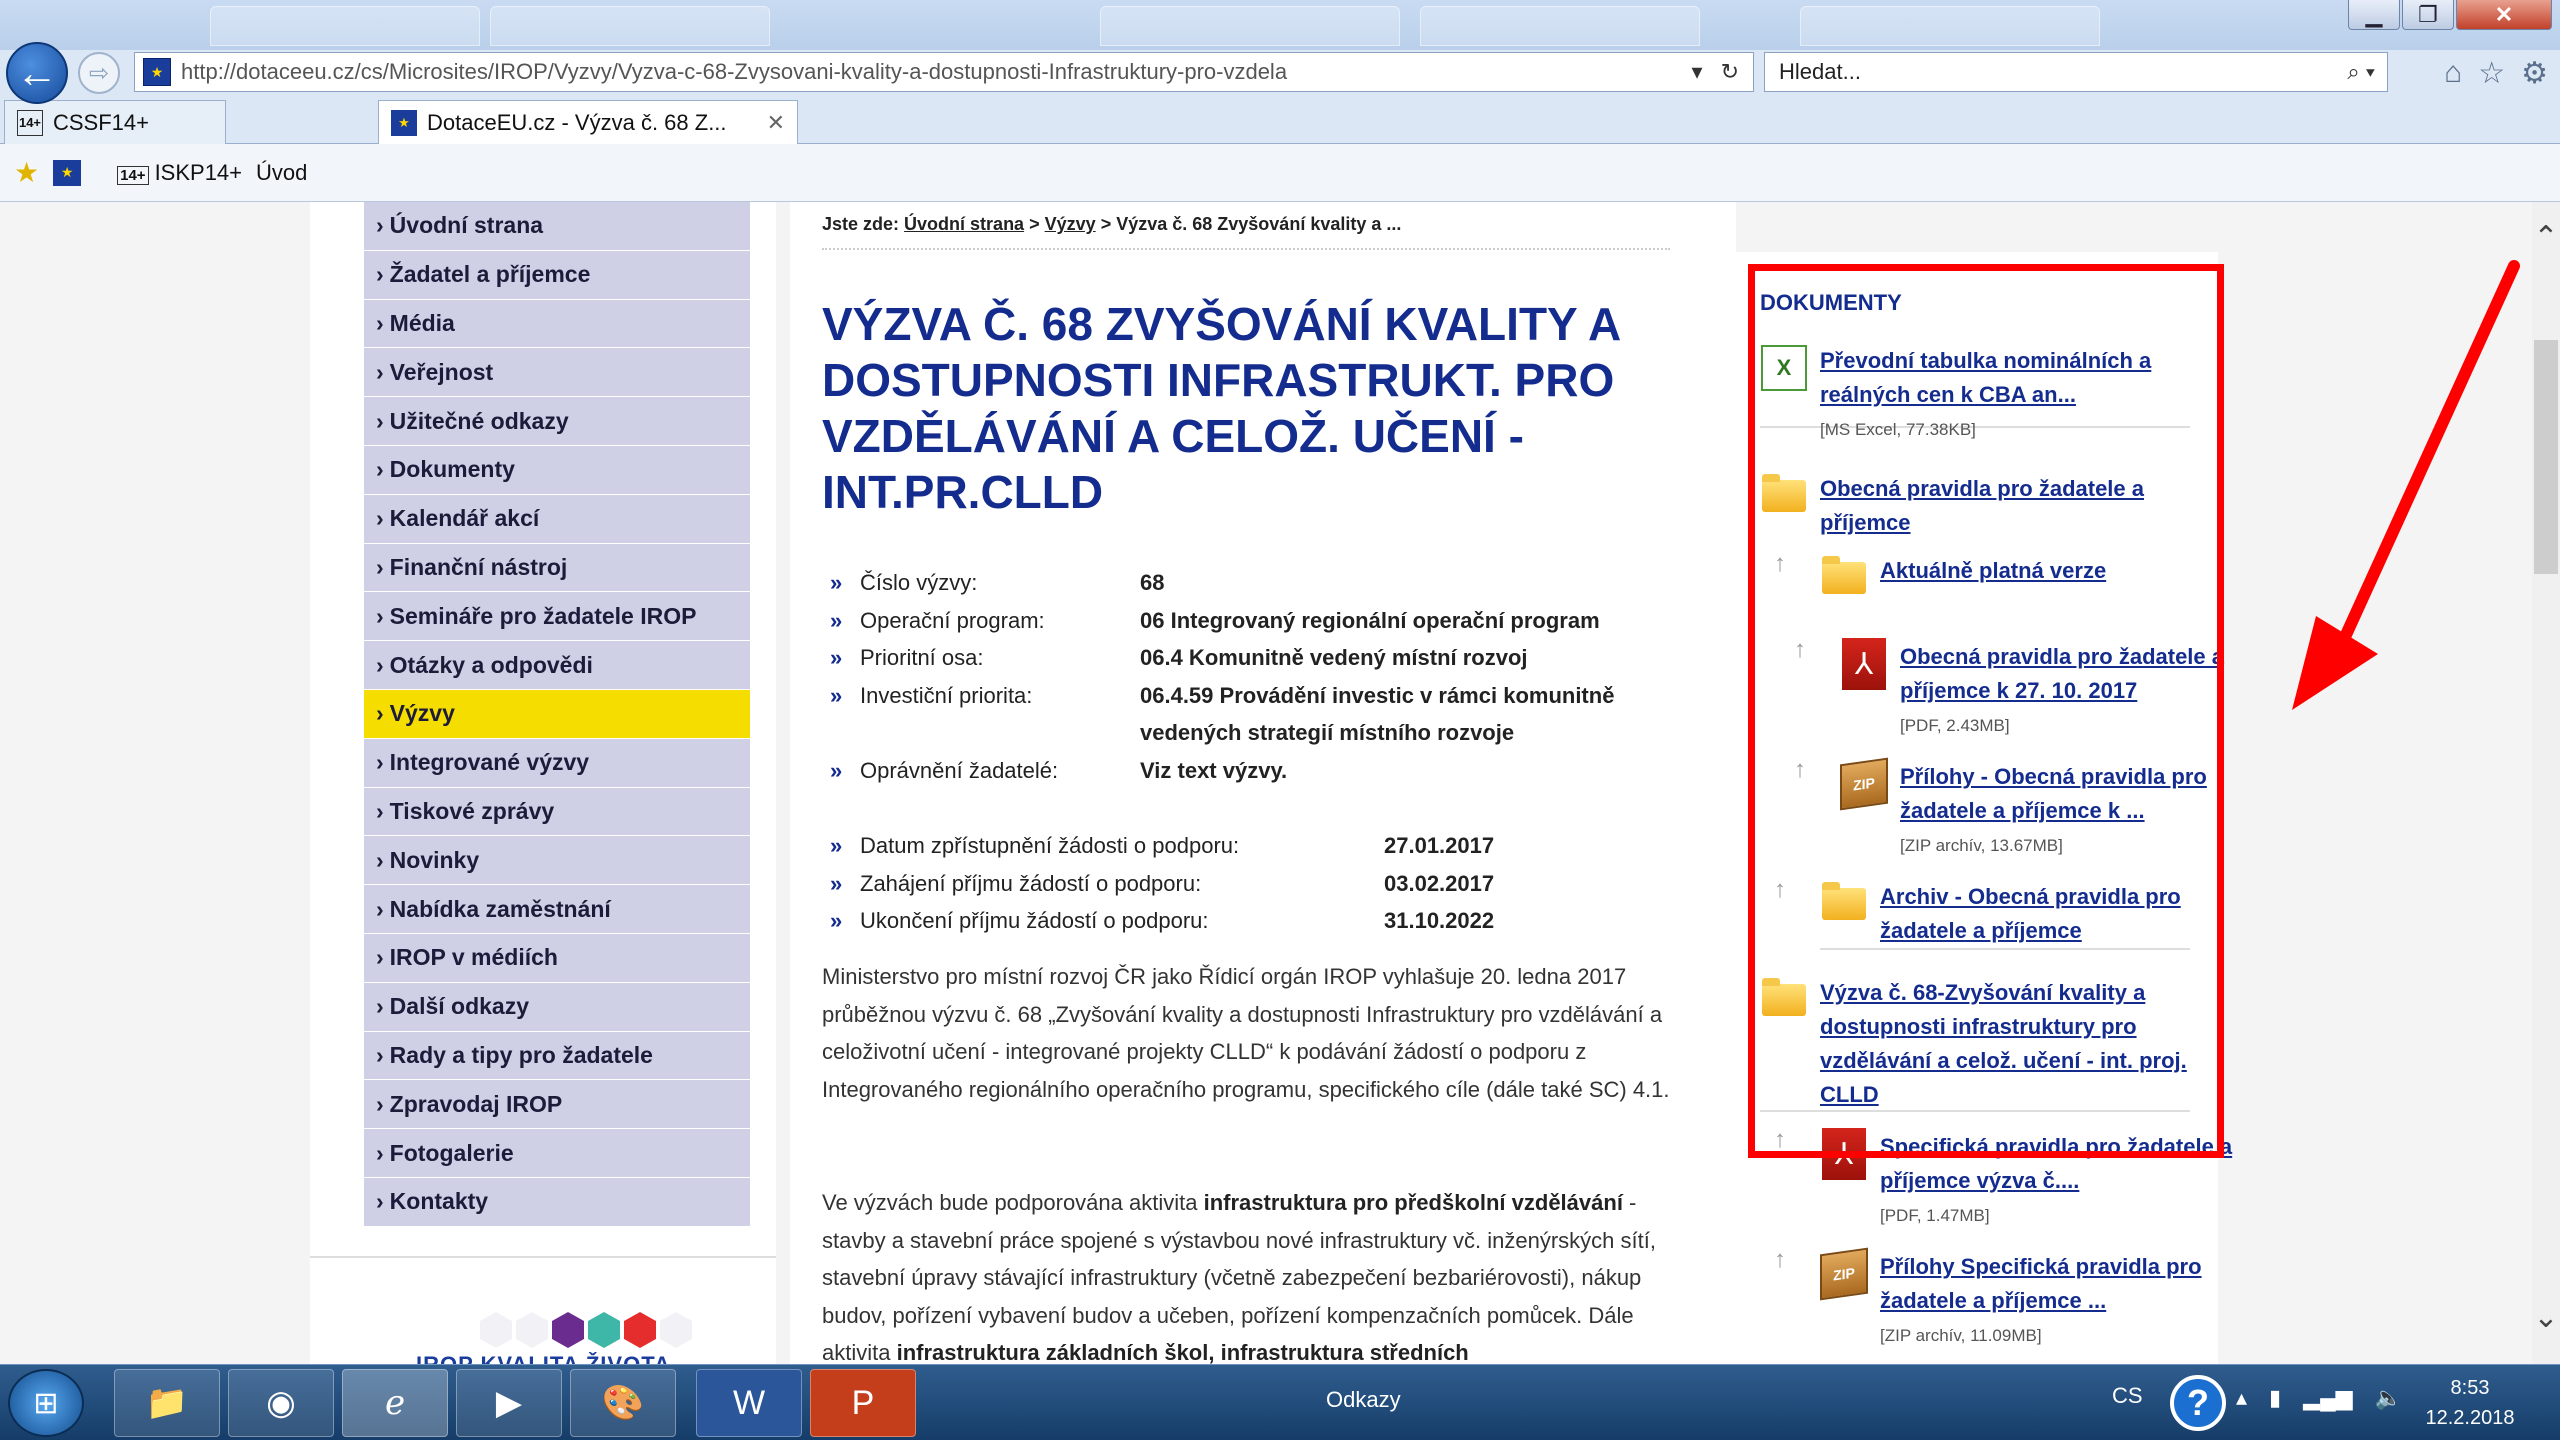 Image resolution: width=2560 pixels, height=1440 pixels. What do you see at coordinates (2470, 1403) in the screenshot?
I see `clock: 8:53 12.2.2018` at bounding box center [2470, 1403].